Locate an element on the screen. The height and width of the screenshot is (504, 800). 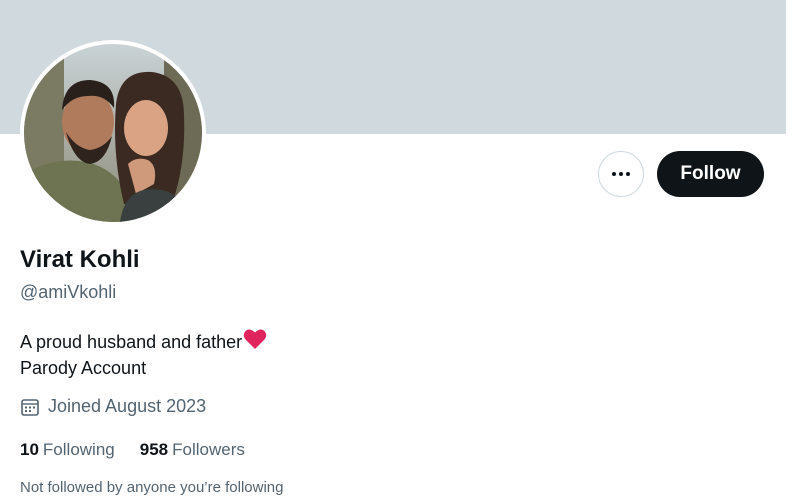
more-options-button is located at coordinates (621, 174).